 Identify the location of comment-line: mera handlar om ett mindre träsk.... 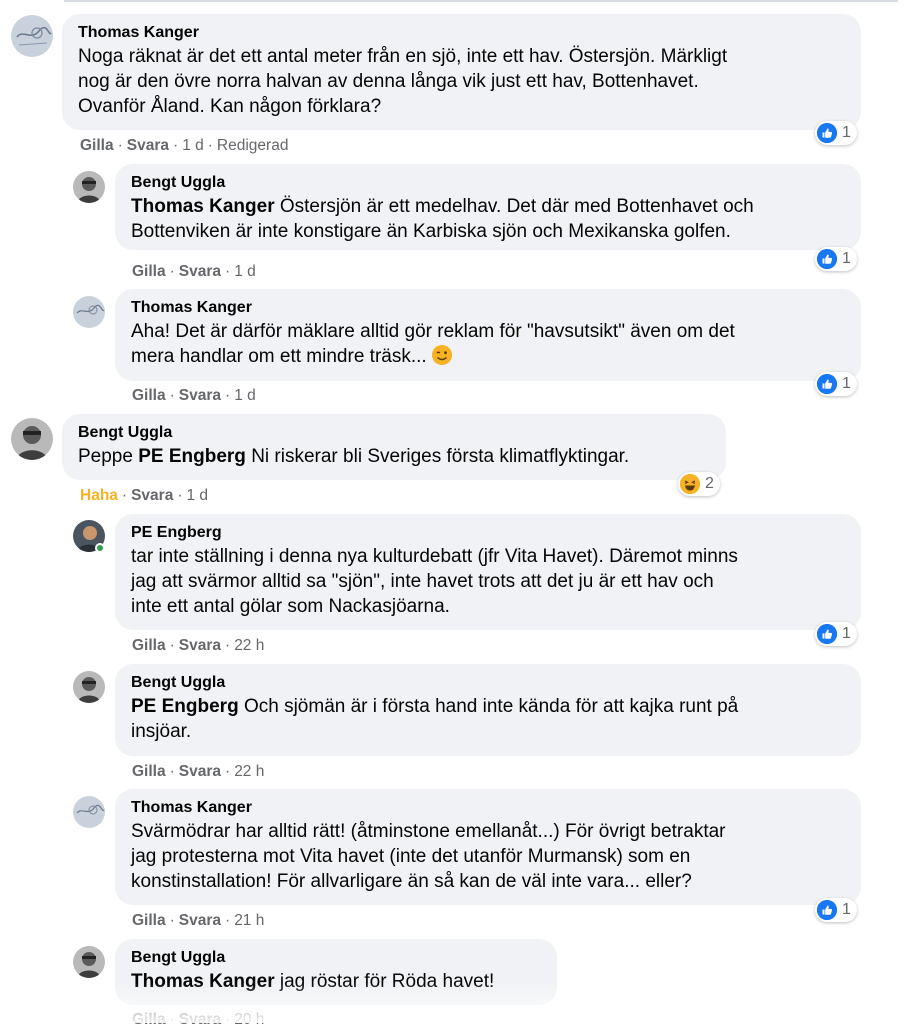
(279, 356).